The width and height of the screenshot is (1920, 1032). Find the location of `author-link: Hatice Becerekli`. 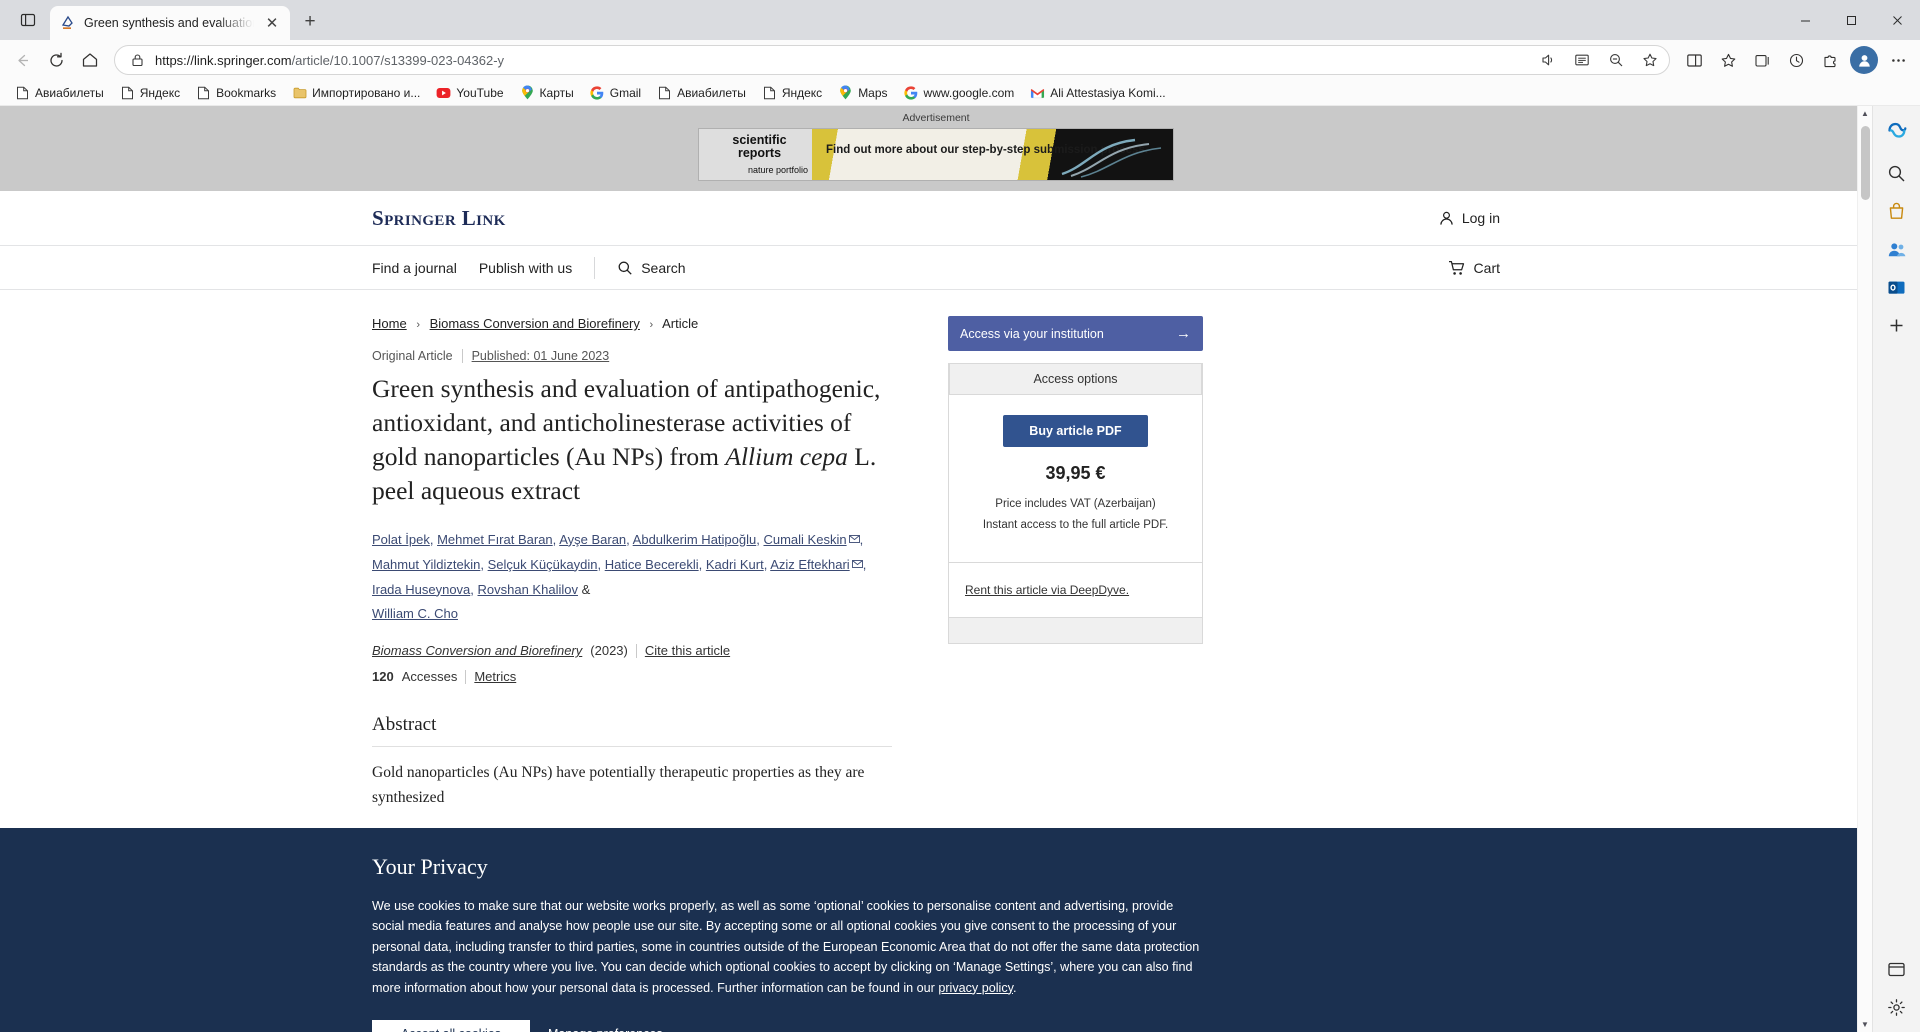

author-link: Hatice Becerekli is located at coordinates (652, 564).